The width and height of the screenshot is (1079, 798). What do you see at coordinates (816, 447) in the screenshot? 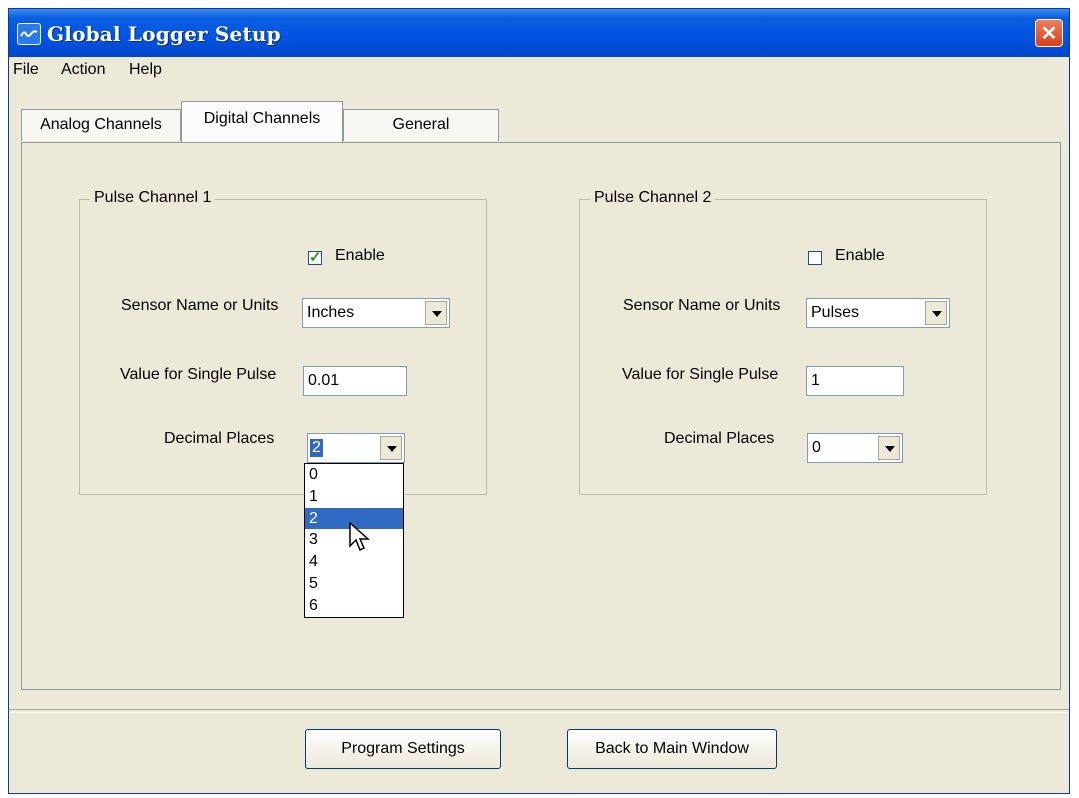
I see `channel-2-decimal-value: 0` at bounding box center [816, 447].